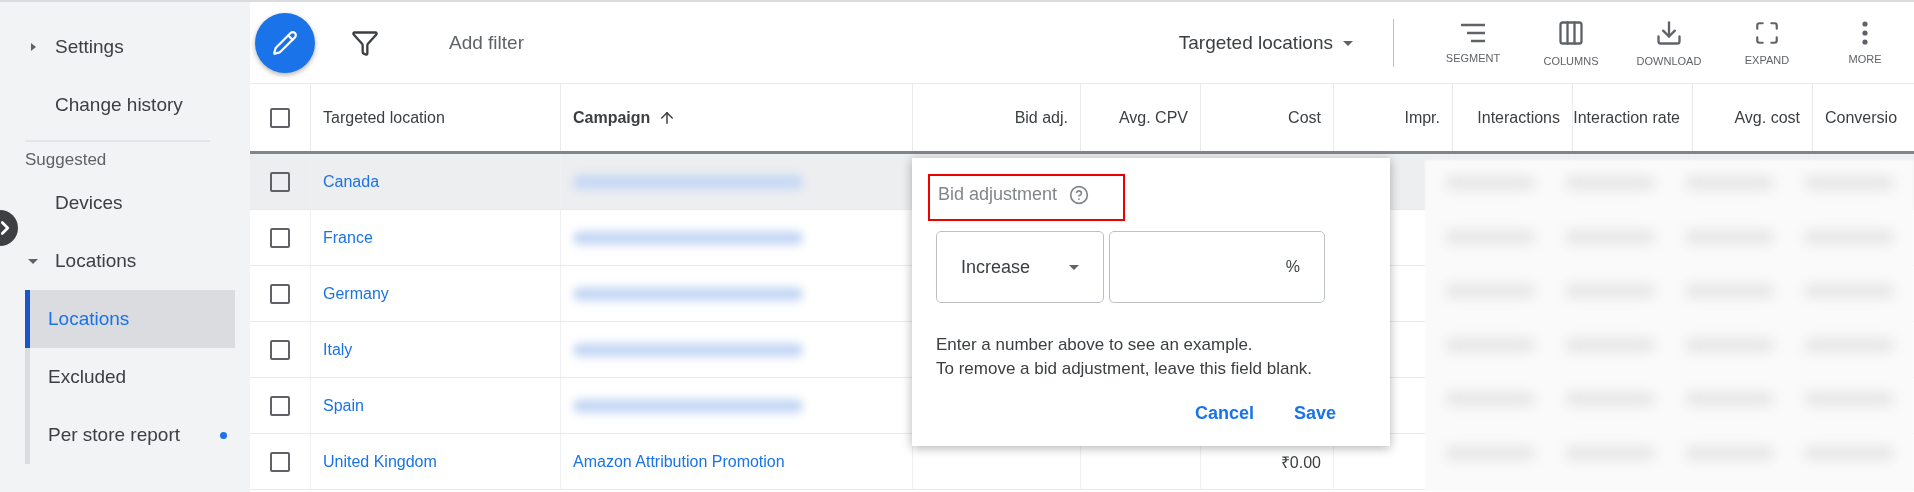 The width and height of the screenshot is (1914, 492). I want to click on column-header: Avg. CPV, so click(1140, 117).